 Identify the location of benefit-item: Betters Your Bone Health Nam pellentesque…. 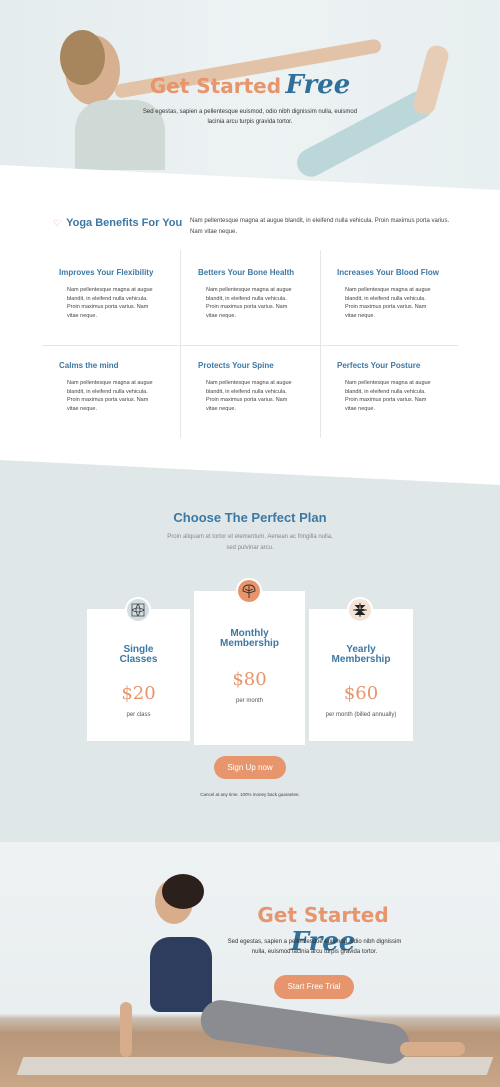
(250, 294).